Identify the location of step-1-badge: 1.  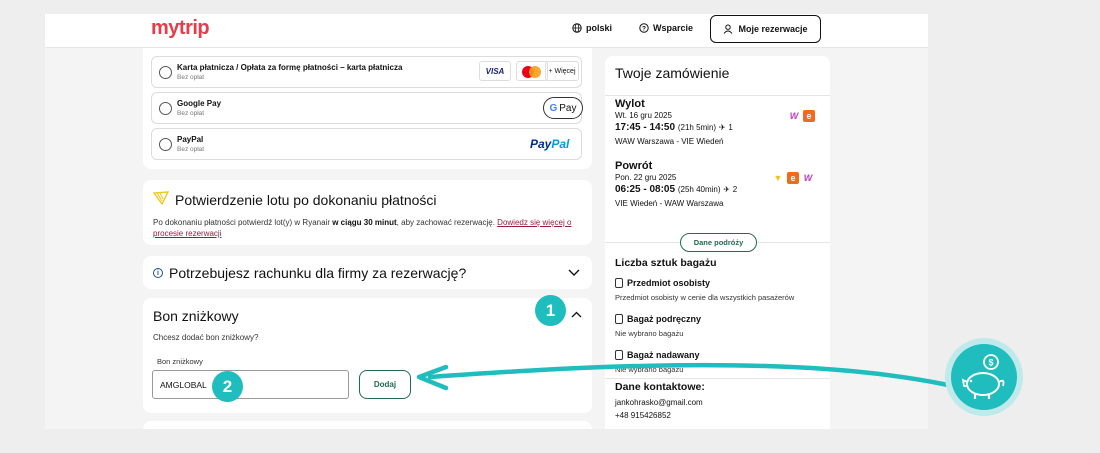
(550, 310).